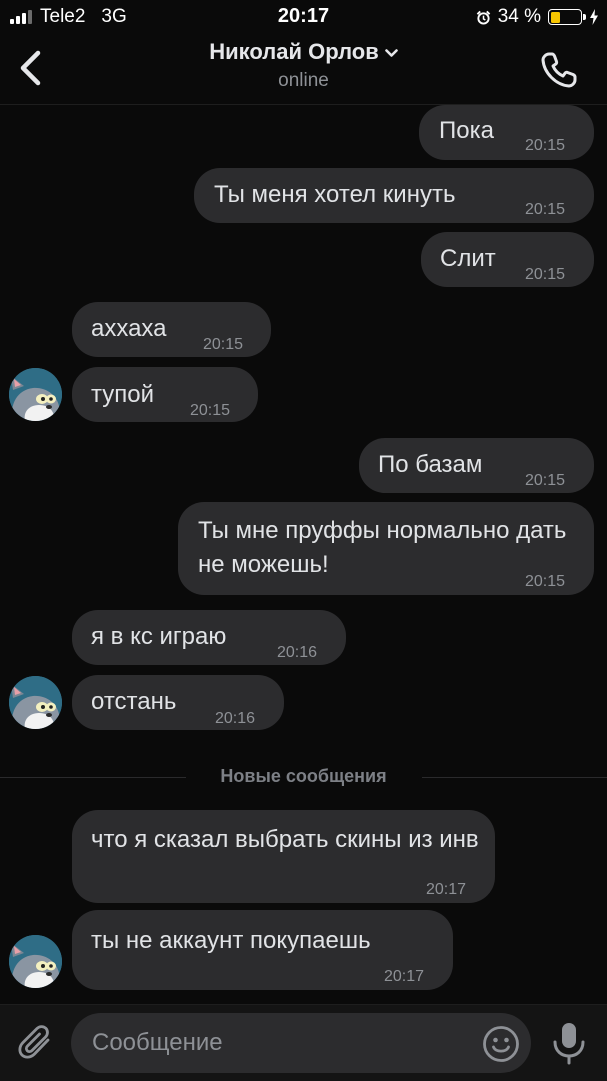 The image size is (607, 1081). I want to click on message-text: я в кс играю, so click(159, 636).